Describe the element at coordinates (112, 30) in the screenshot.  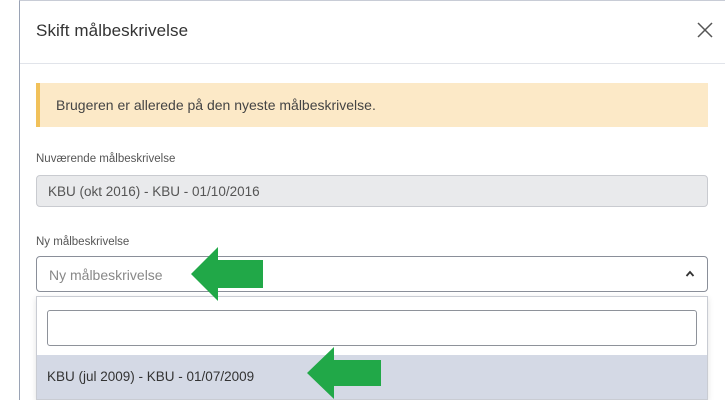
I see `dialog-title: Skift målbeskrivelse` at that location.